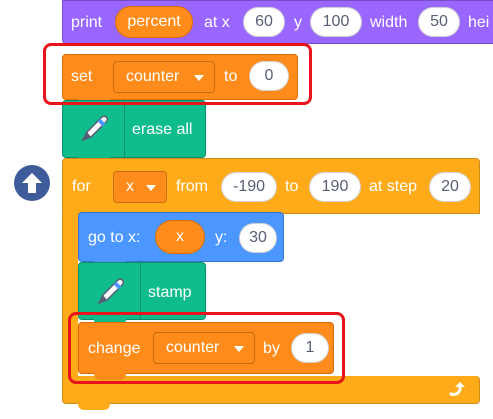 This screenshot has height=419, width=493. Describe the element at coordinates (140, 187) in the screenshot. I see `loop-variable-dropdown: x` at that location.